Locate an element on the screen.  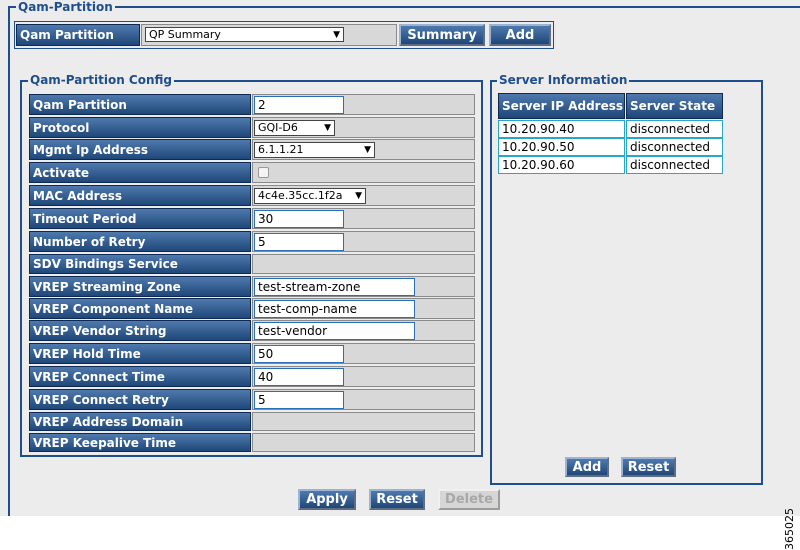
config-label-9: VREP Component Name is located at coordinates (140, 308).